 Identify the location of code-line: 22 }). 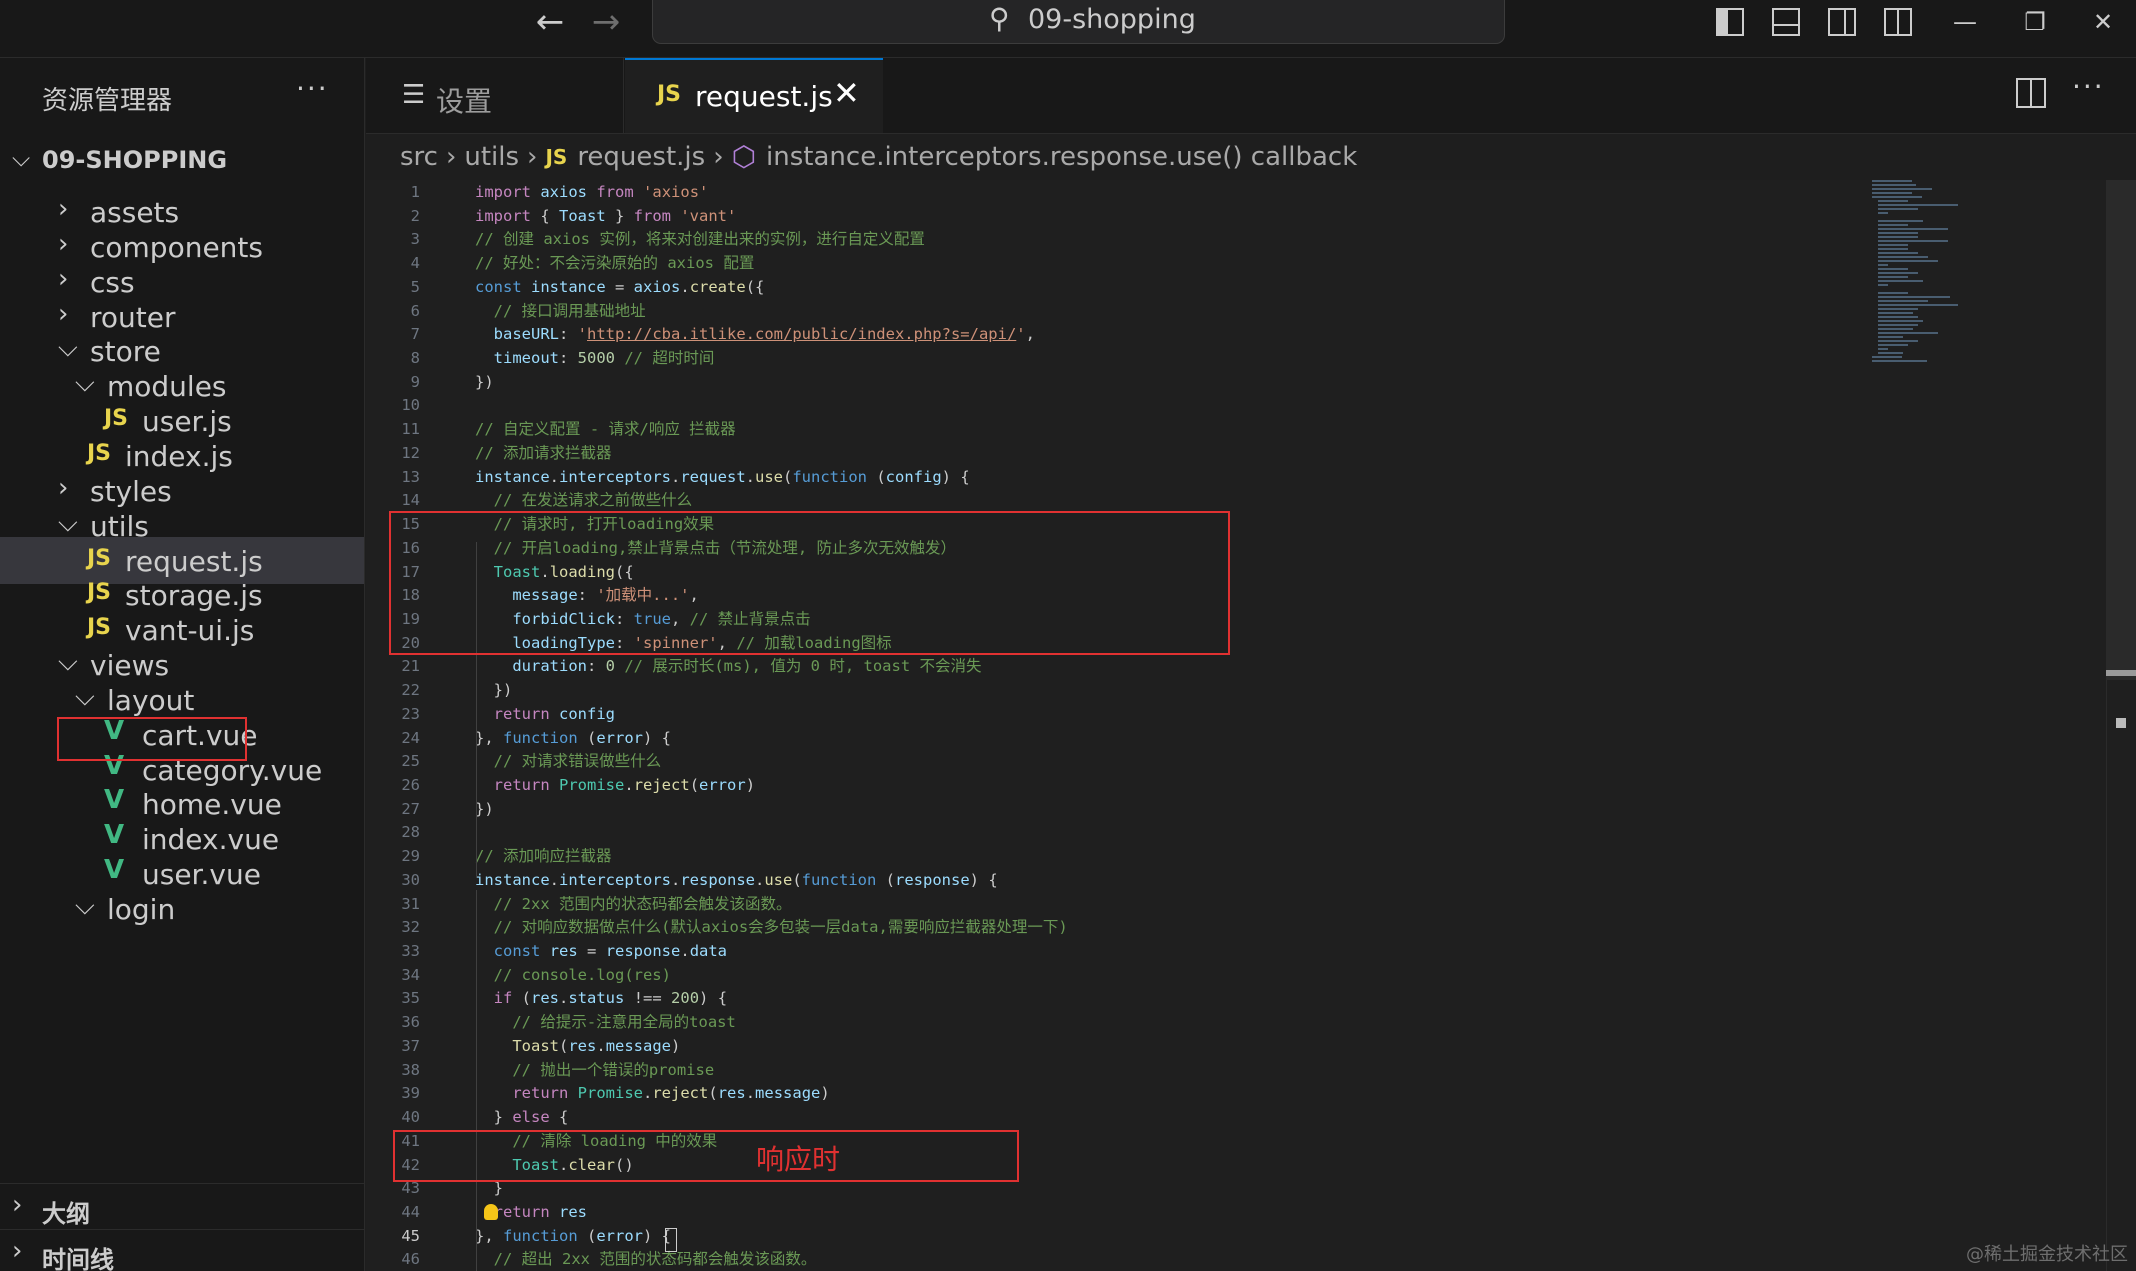
(1116, 690).